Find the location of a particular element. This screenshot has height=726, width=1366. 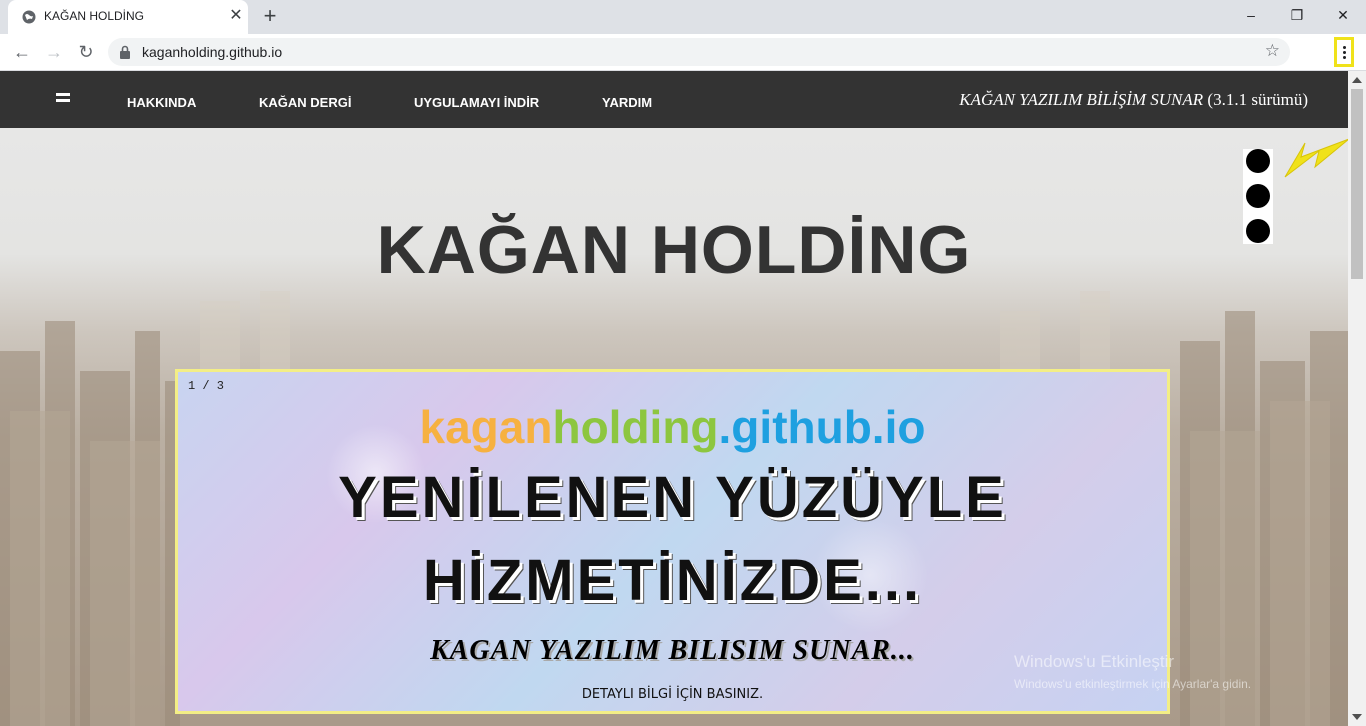

browser-menu-button is located at coordinates (1344, 52).